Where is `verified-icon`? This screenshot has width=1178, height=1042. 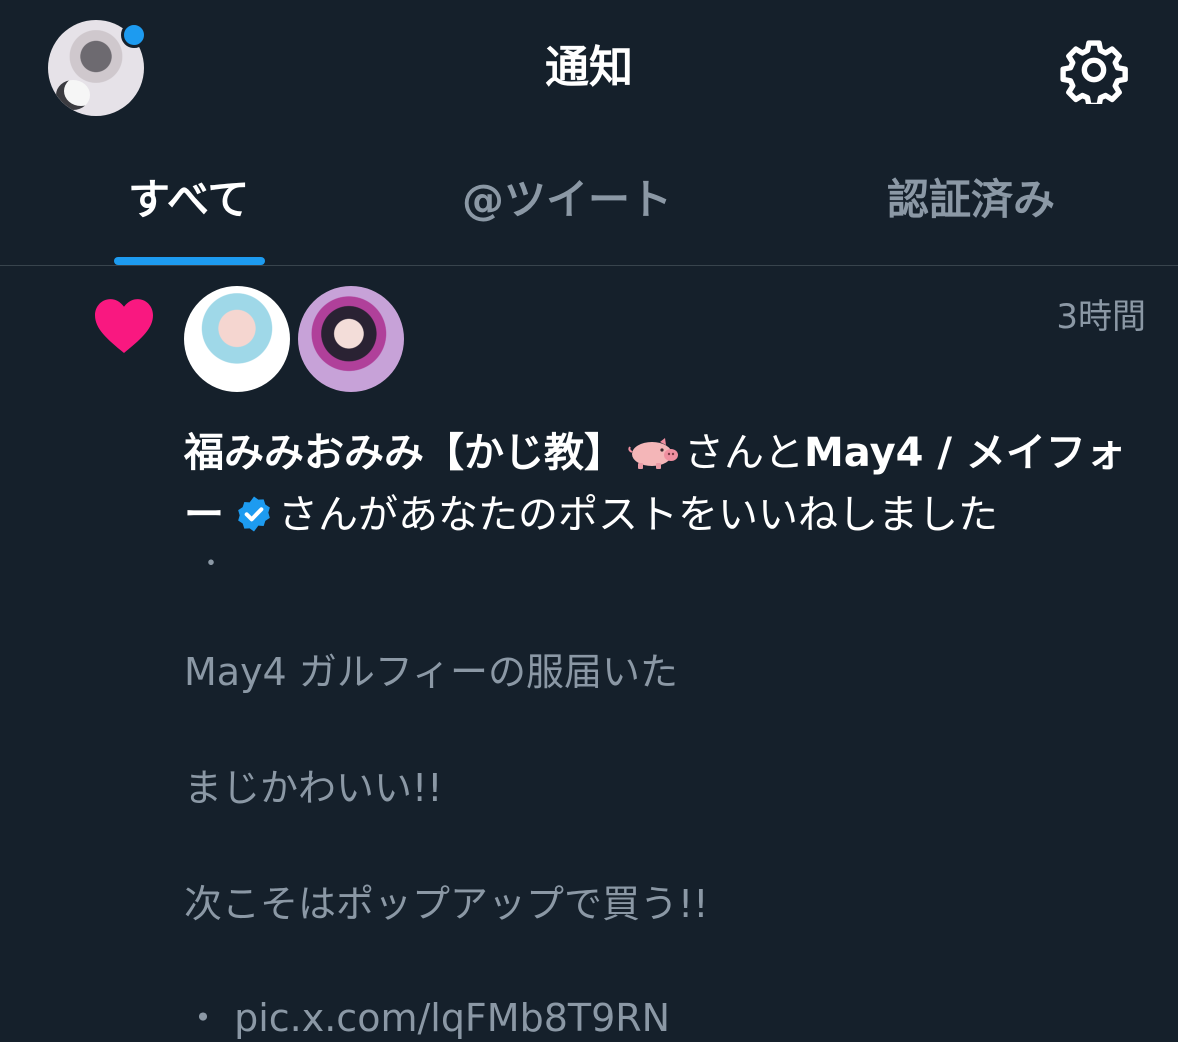 verified-icon is located at coordinates (254, 514).